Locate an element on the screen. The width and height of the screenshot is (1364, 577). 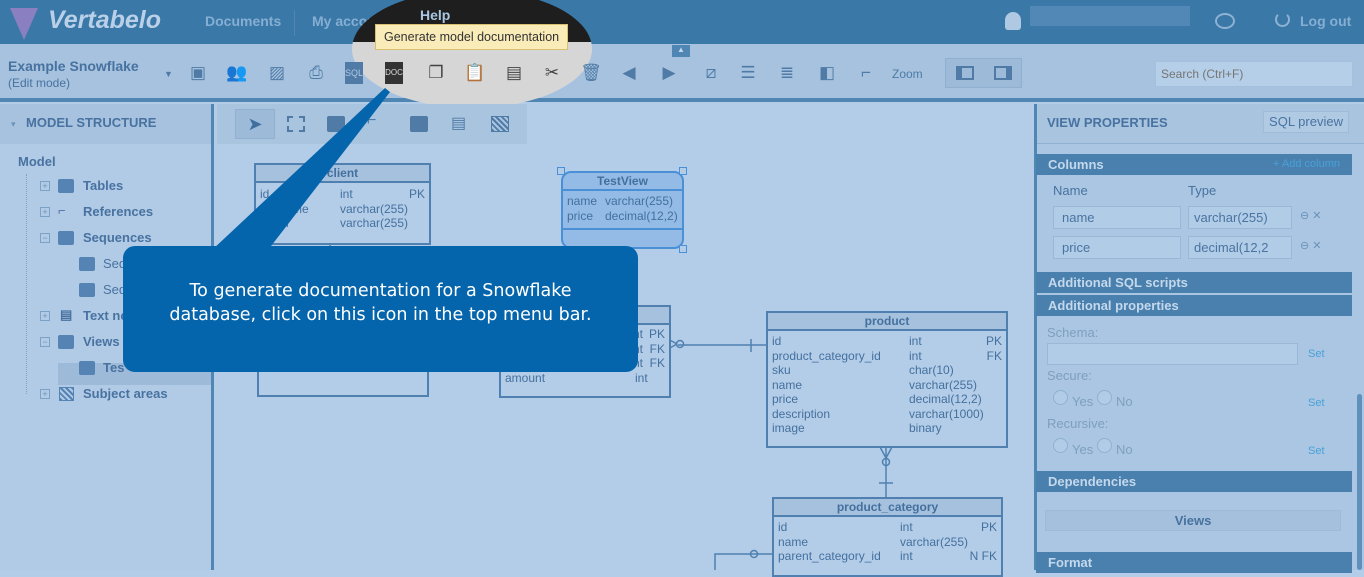
table-title: product is located at coordinates (887, 322).